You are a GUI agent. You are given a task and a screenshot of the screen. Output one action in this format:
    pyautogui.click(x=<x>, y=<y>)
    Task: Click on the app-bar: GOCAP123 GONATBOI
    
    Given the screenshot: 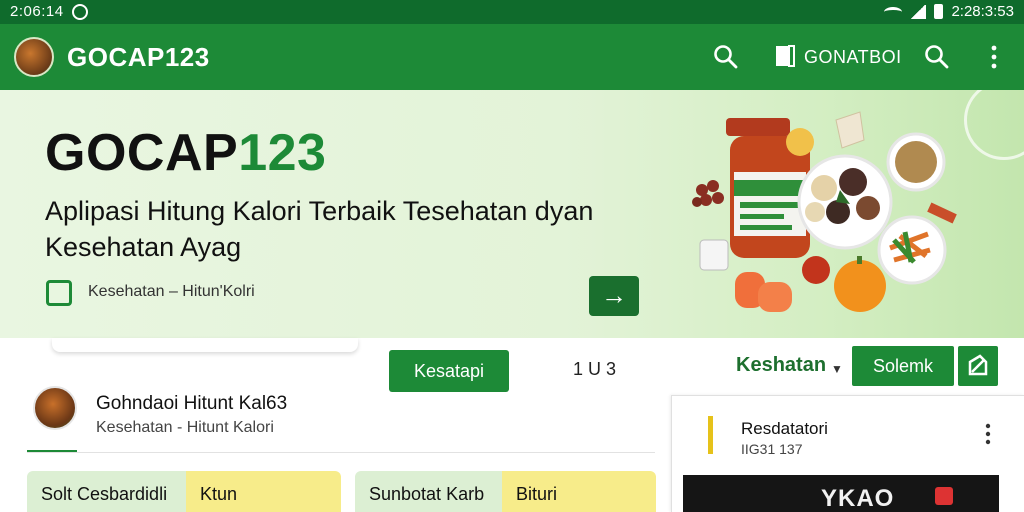 What is the action you would take?
    pyautogui.click(x=512, y=57)
    